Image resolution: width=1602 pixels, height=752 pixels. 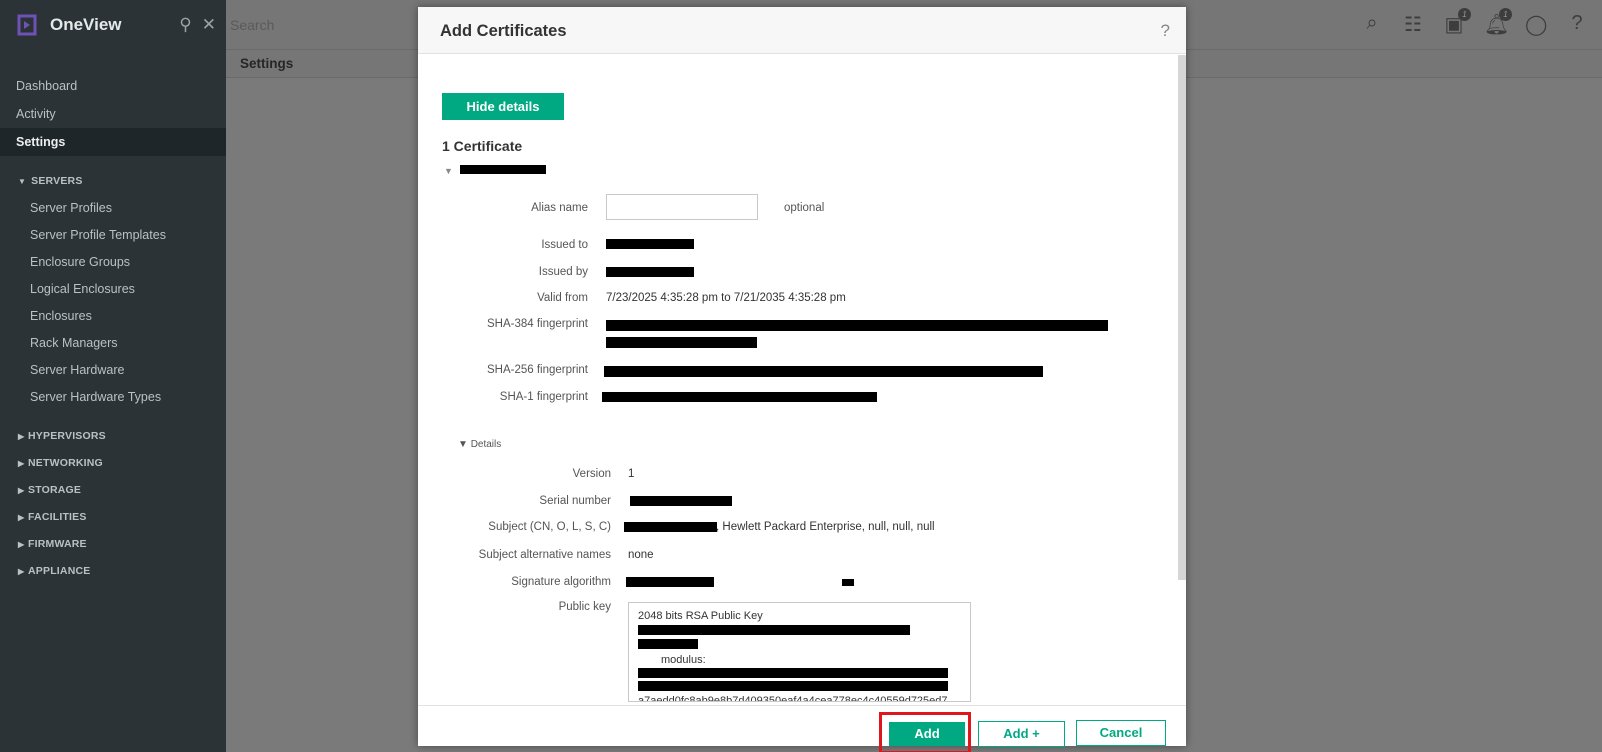 What do you see at coordinates (113, 544) in the screenshot?
I see `sidebar-section-firmware: ▶ FIRMWARE` at bounding box center [113, 544].